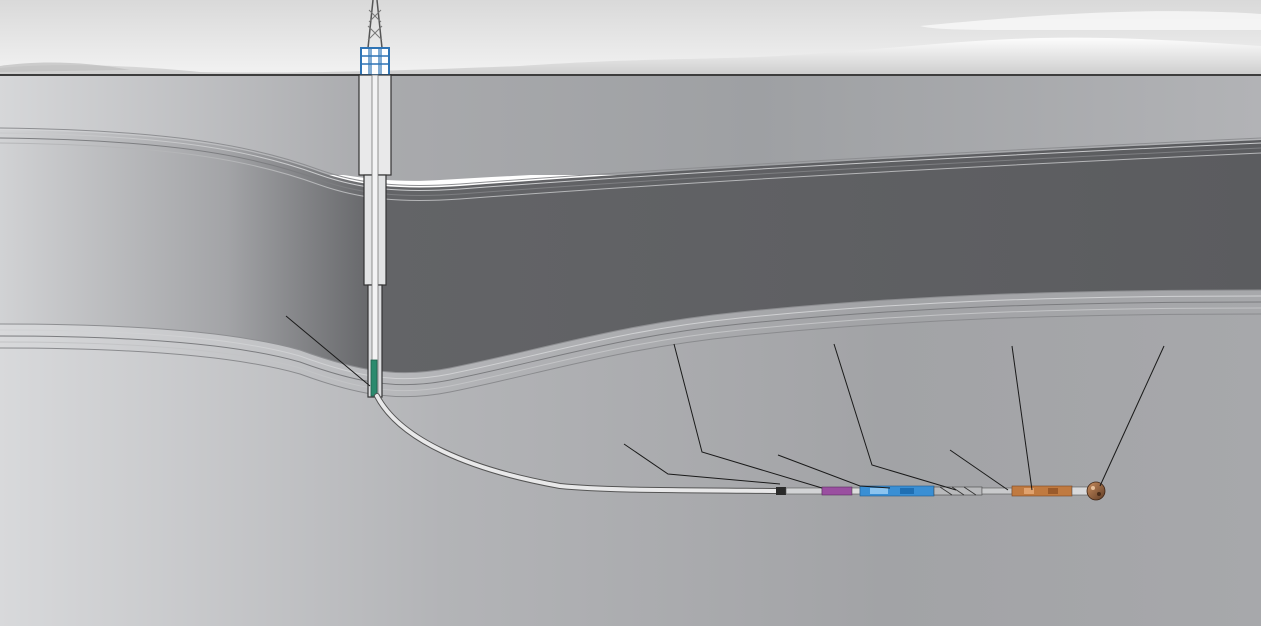 The width and height of the screenshot is (1261, 626). I want to click on mwd-tool, so click(837, 491).